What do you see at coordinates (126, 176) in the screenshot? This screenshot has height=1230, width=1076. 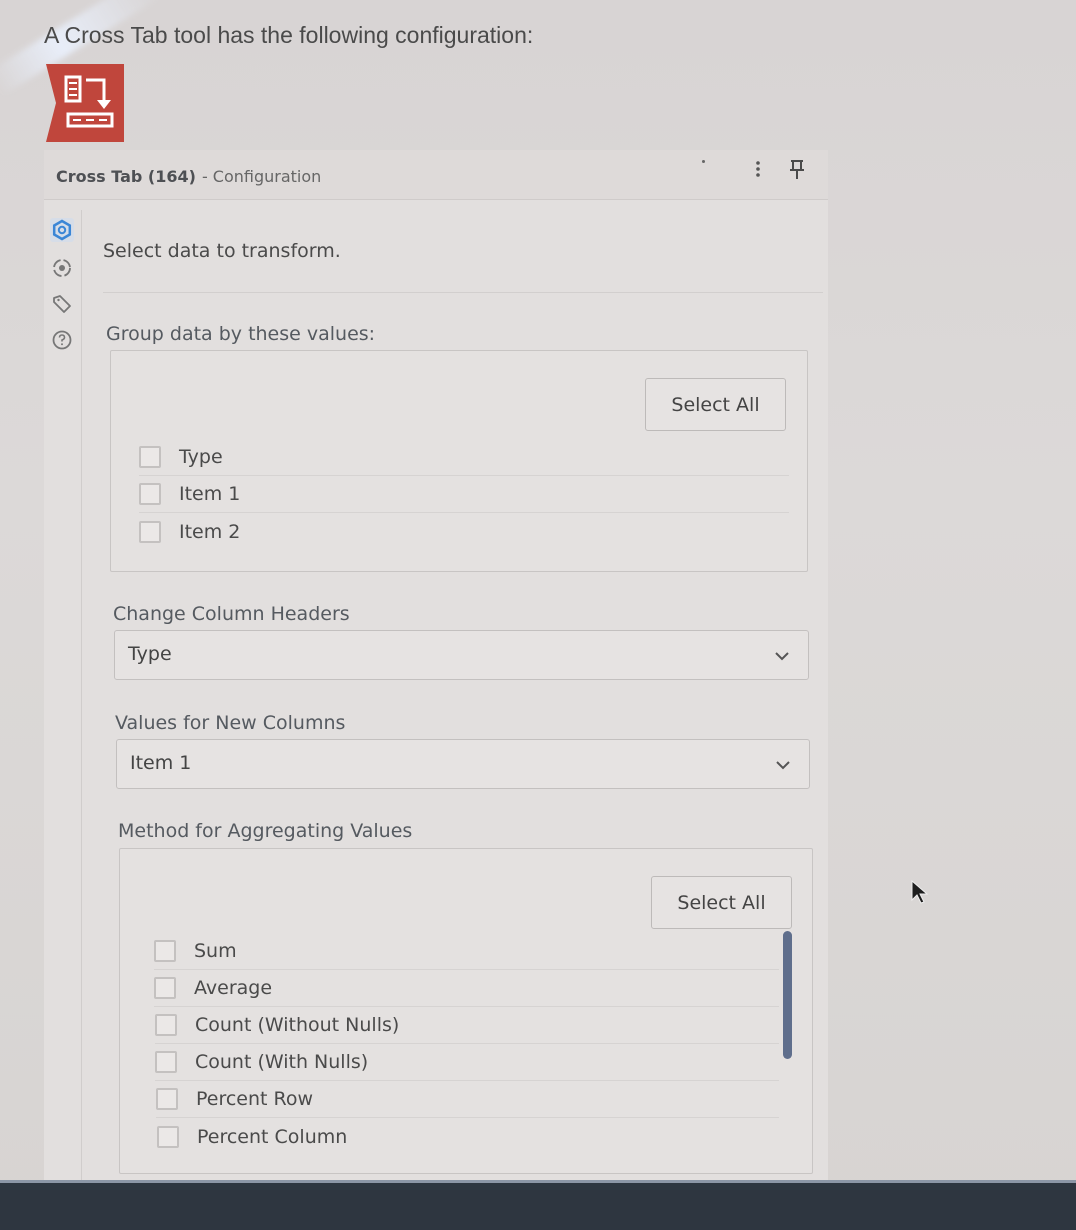 I see `tool-name: Cross Tab (164)` at bounding box center [126, 176].